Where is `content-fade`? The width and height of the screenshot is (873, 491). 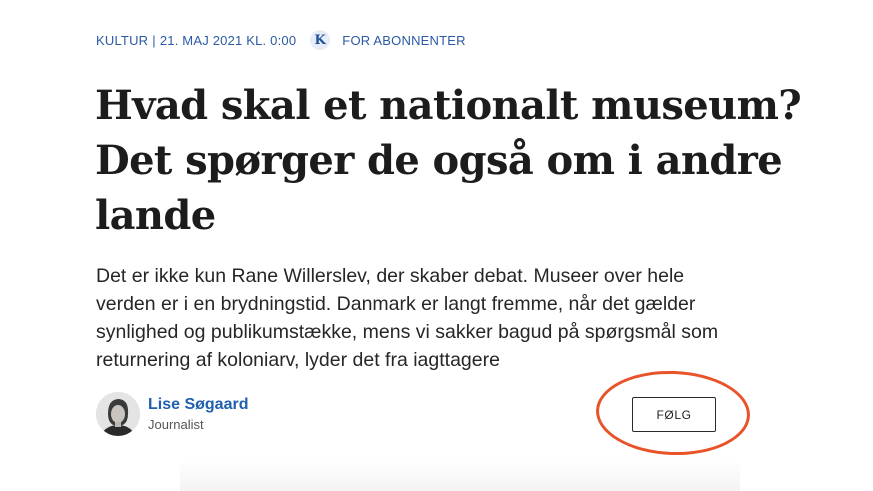
content-fade is located at coordinates (460, 475).